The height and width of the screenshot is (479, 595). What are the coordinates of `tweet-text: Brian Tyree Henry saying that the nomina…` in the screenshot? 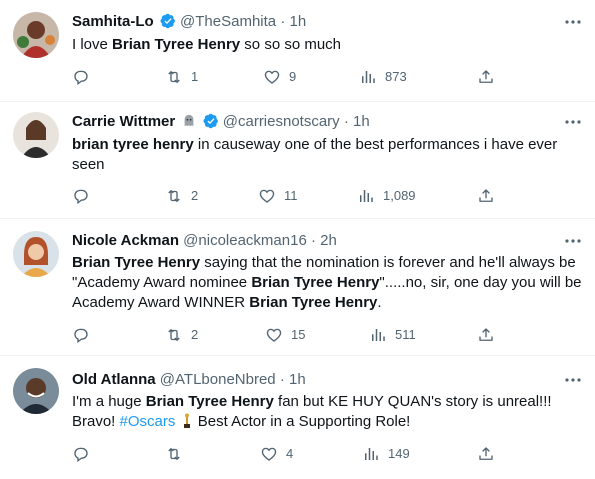 It's located at (327, 283).